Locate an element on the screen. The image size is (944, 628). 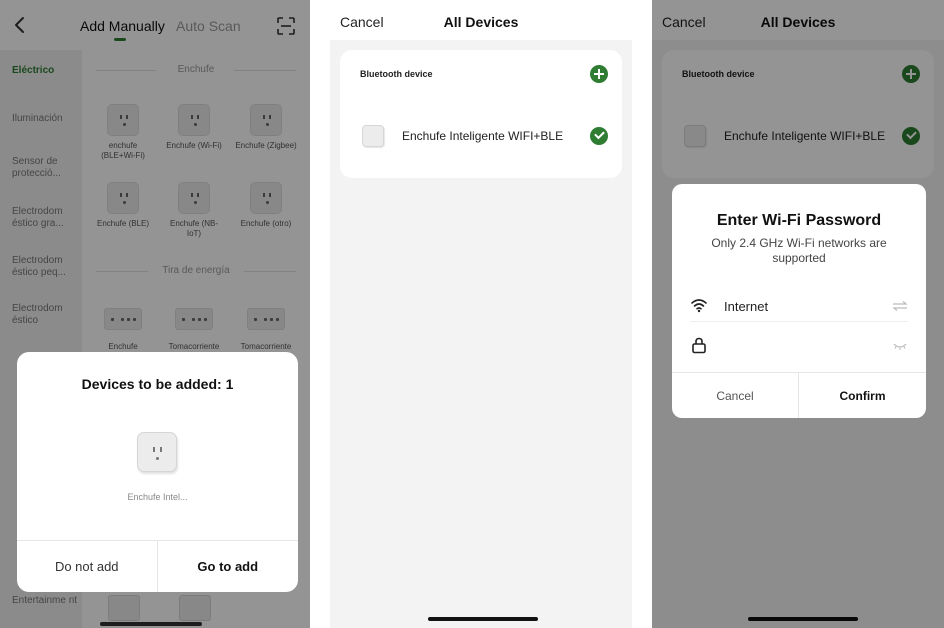
dialog-actions: Cancel Confirm is located at coordinates (799, 395).